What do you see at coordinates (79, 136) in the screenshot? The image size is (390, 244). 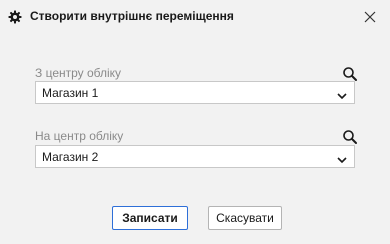 I see `to-center-label: На центр обліку` at bounding box center [79, 136].